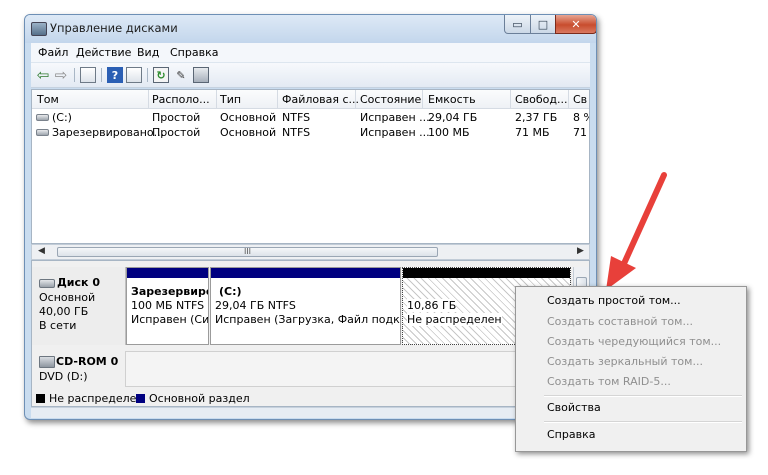 This screenshot has height=475, width=768. Describe the element at coordinates (621, 273) in the screenshot. I see `annotation-arrow-head` at that location.